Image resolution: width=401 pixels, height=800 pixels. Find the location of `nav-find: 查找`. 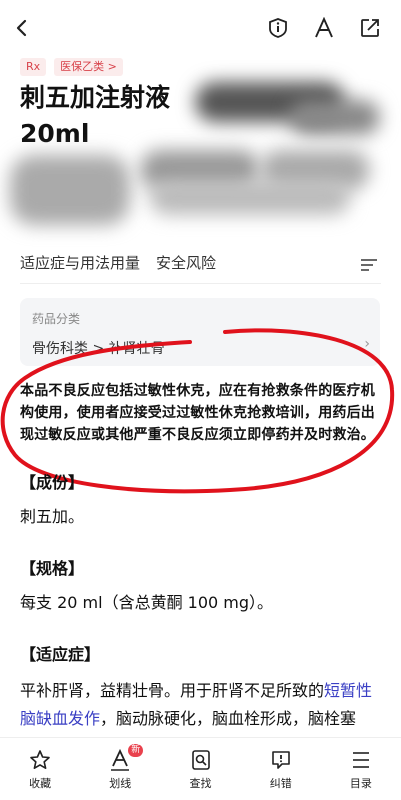

nav-find: 查找 is located at coordinates (200, 769).